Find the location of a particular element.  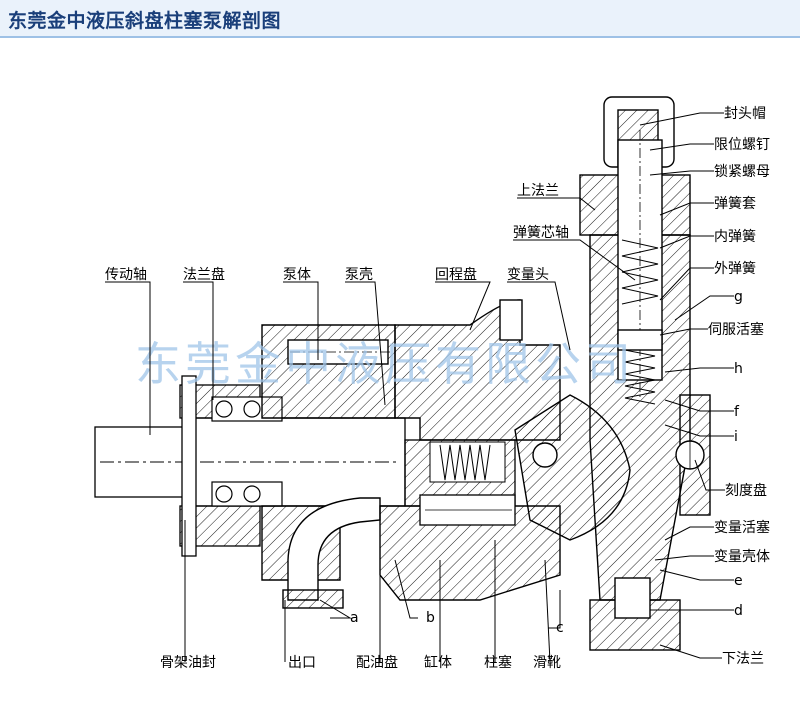

label-inner-spring: 内弹簧 is located at coordinates (735, 237).